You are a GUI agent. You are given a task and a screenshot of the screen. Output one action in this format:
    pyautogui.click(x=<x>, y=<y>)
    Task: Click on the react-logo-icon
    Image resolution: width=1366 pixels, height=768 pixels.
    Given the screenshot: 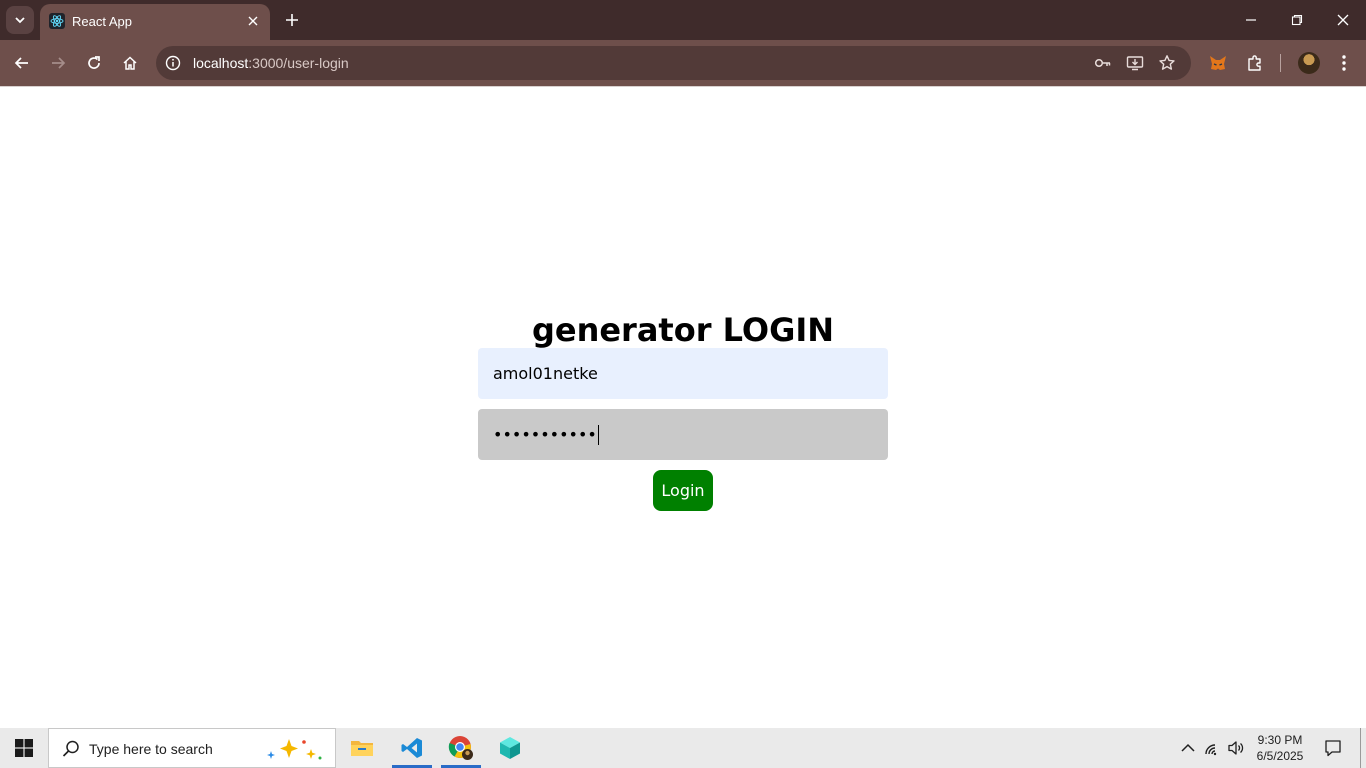 What is the action you would take?
    pyautogui.click(x=57, y=21)
    